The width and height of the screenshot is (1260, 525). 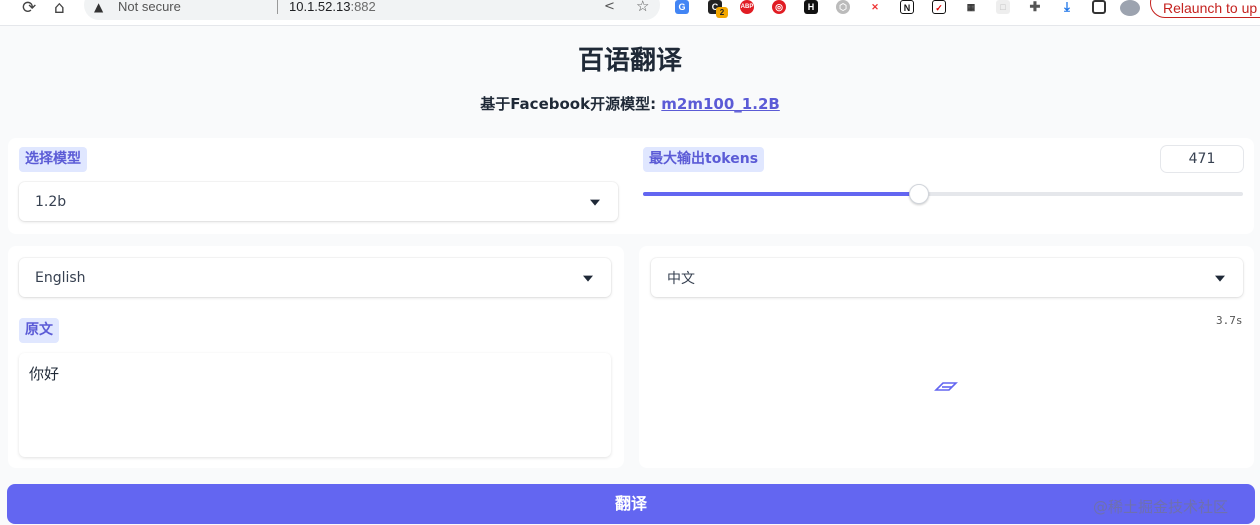 What do you see at coordinates (629, 61) in the screenshot?
I see `app-title: 百语翻译` at bounding box center [629, 61].